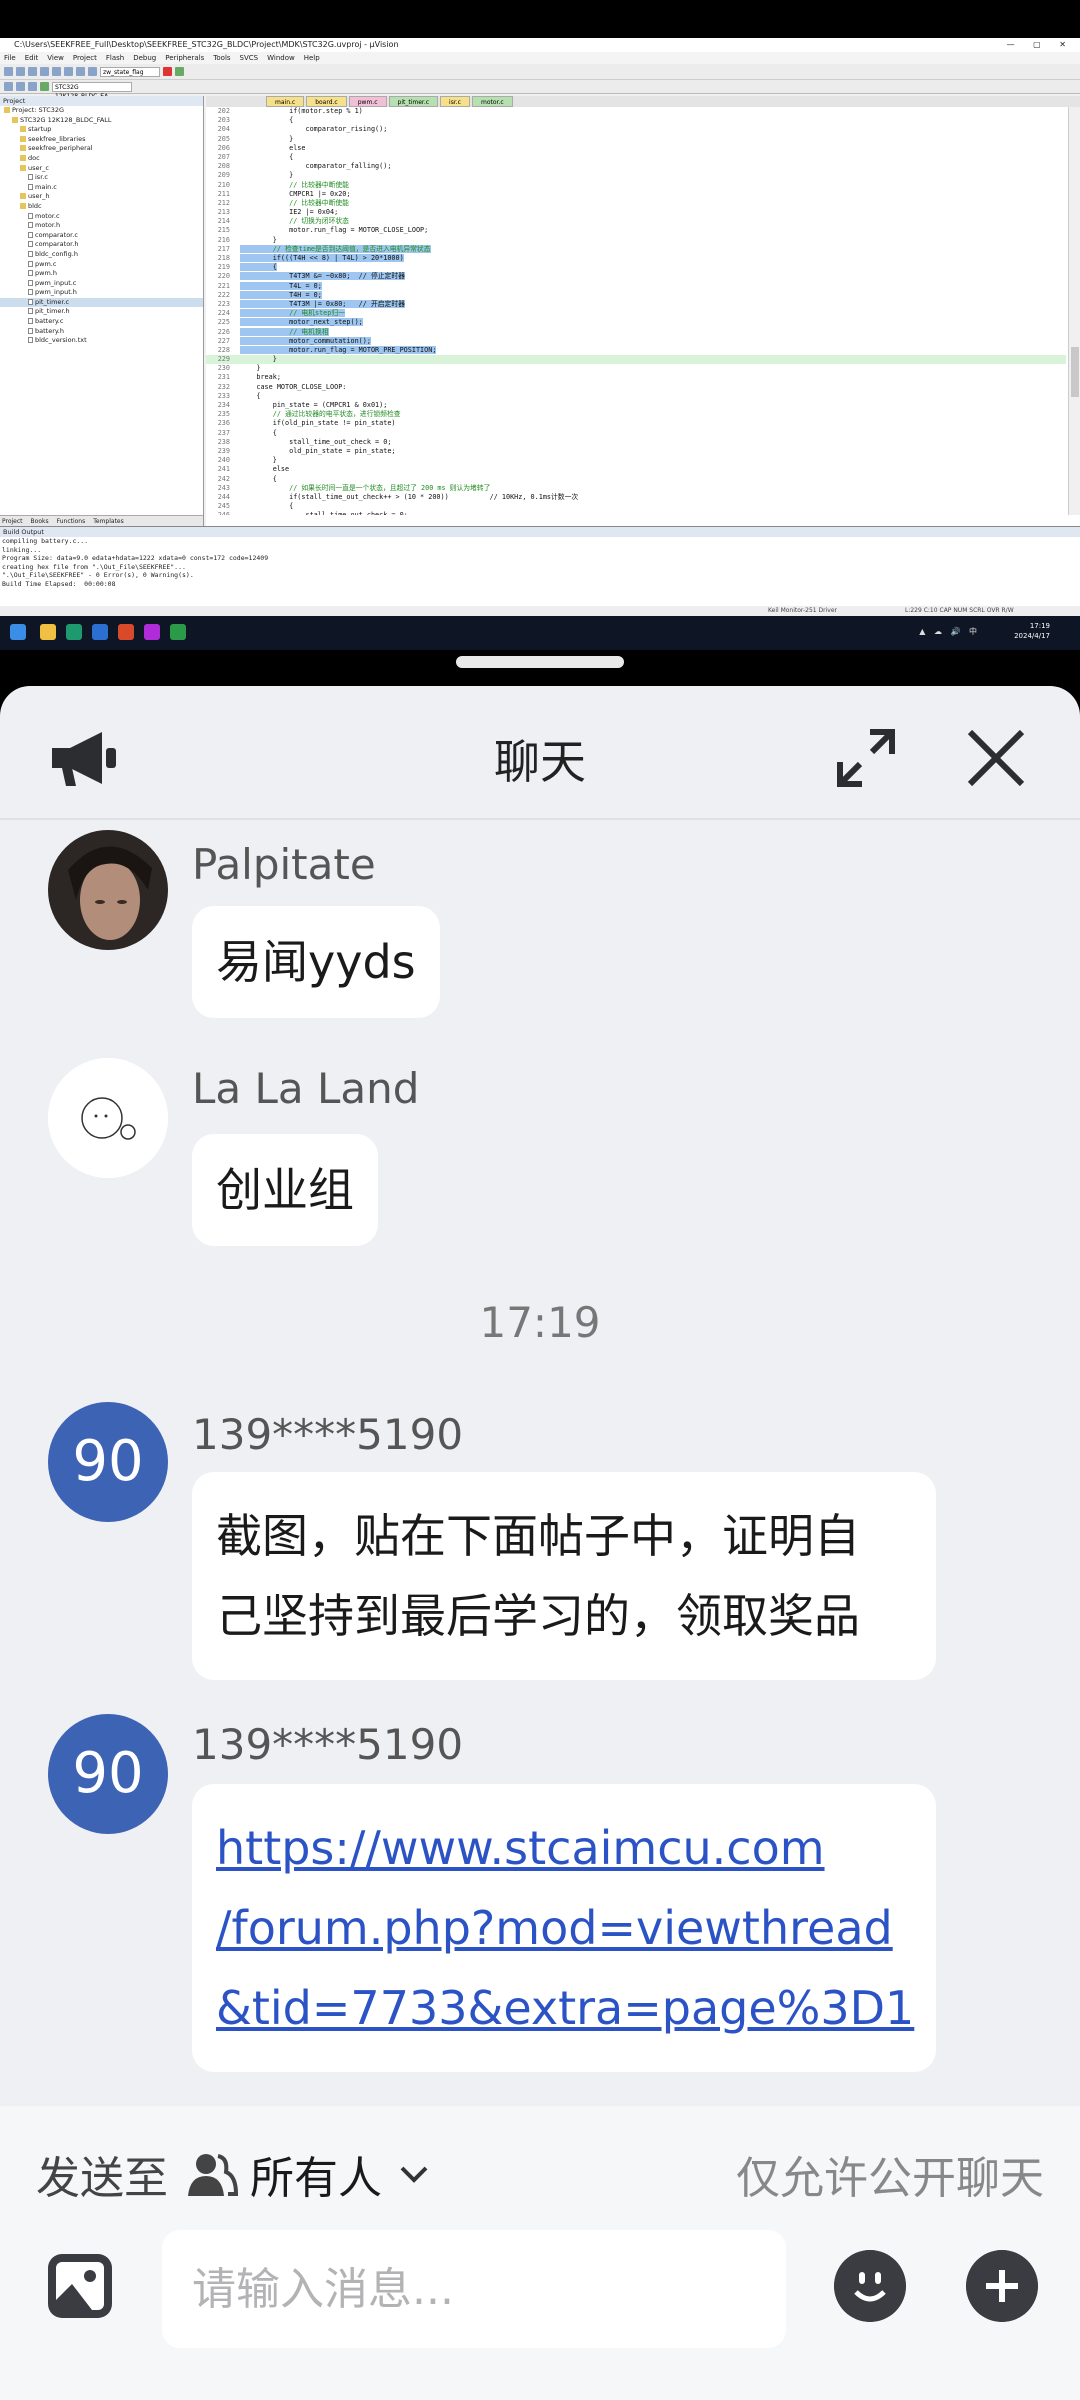 This screenshot has height=2400, width=1080. I want to click on windows-start-icon, so click(18, 632).